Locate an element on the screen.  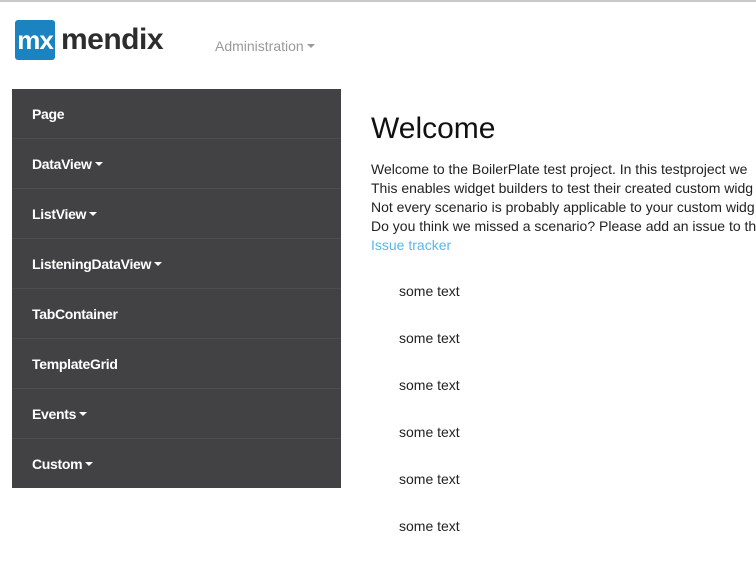
sidebar-item-label: TemplateGrid is located at coordinates (75, 363).